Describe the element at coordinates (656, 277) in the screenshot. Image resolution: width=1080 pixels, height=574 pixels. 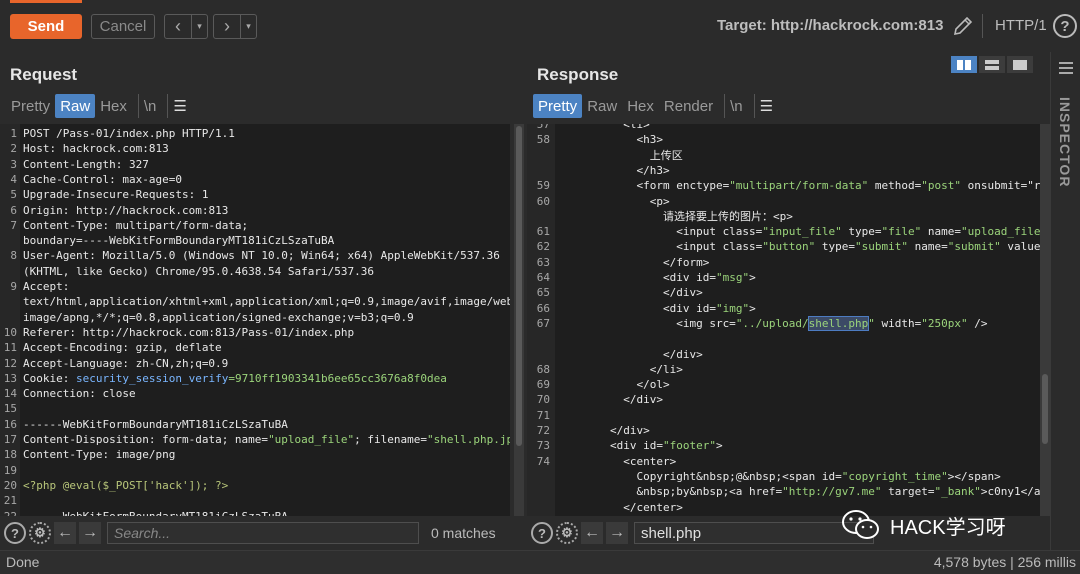
I see `response-line: <div id="msg">` at that location.